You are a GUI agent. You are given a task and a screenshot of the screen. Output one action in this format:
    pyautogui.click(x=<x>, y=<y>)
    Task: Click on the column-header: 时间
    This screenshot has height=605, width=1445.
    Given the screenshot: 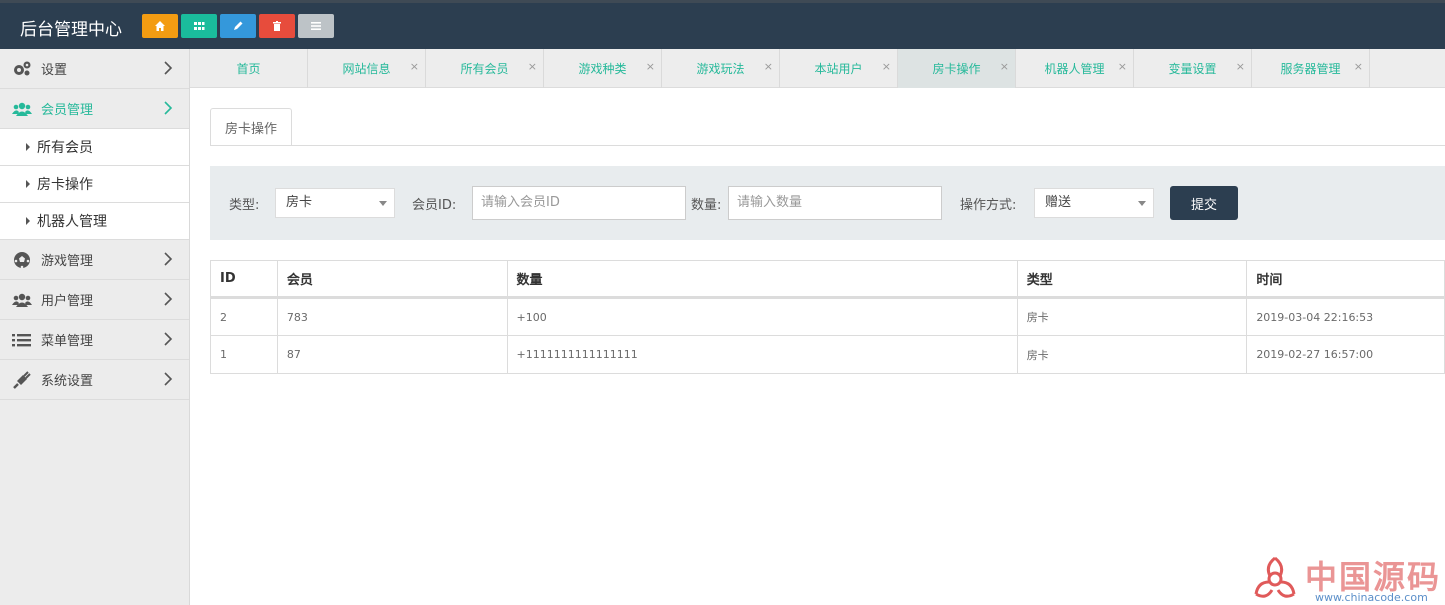 What is the action you would take?
    pyautogui.click(x=1345, y=278)
    